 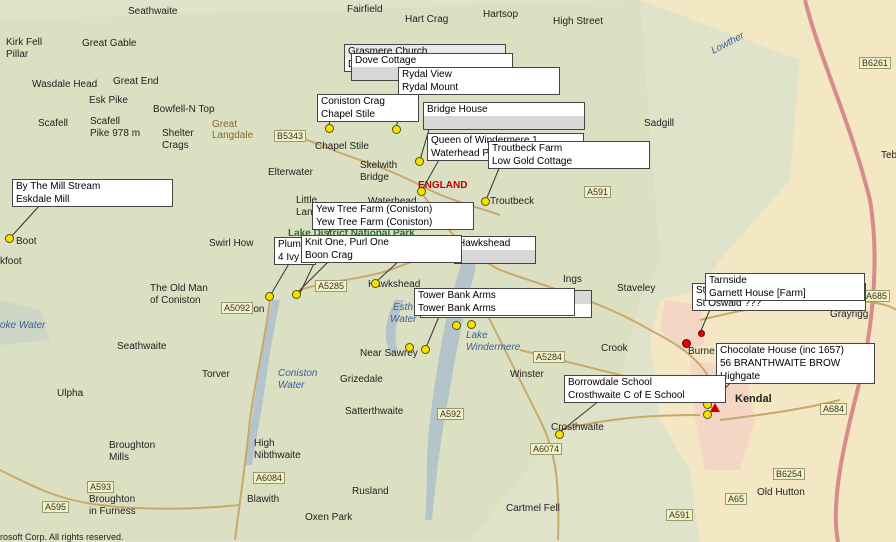 I want to click on location-callout: By The Mill Stream Eskdale Mill, so click(x=92, y=193).